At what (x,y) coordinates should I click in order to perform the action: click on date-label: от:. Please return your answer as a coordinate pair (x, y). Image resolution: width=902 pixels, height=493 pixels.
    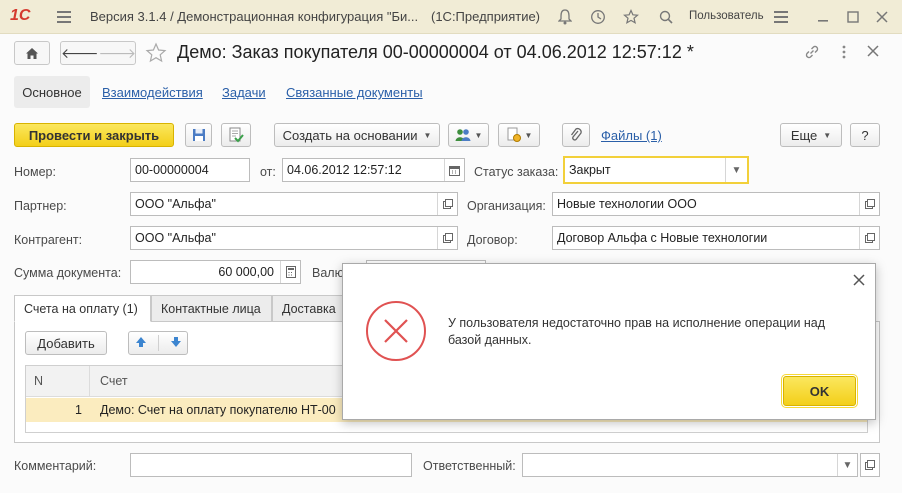
    Looking at the image, I should click on (268, 172).